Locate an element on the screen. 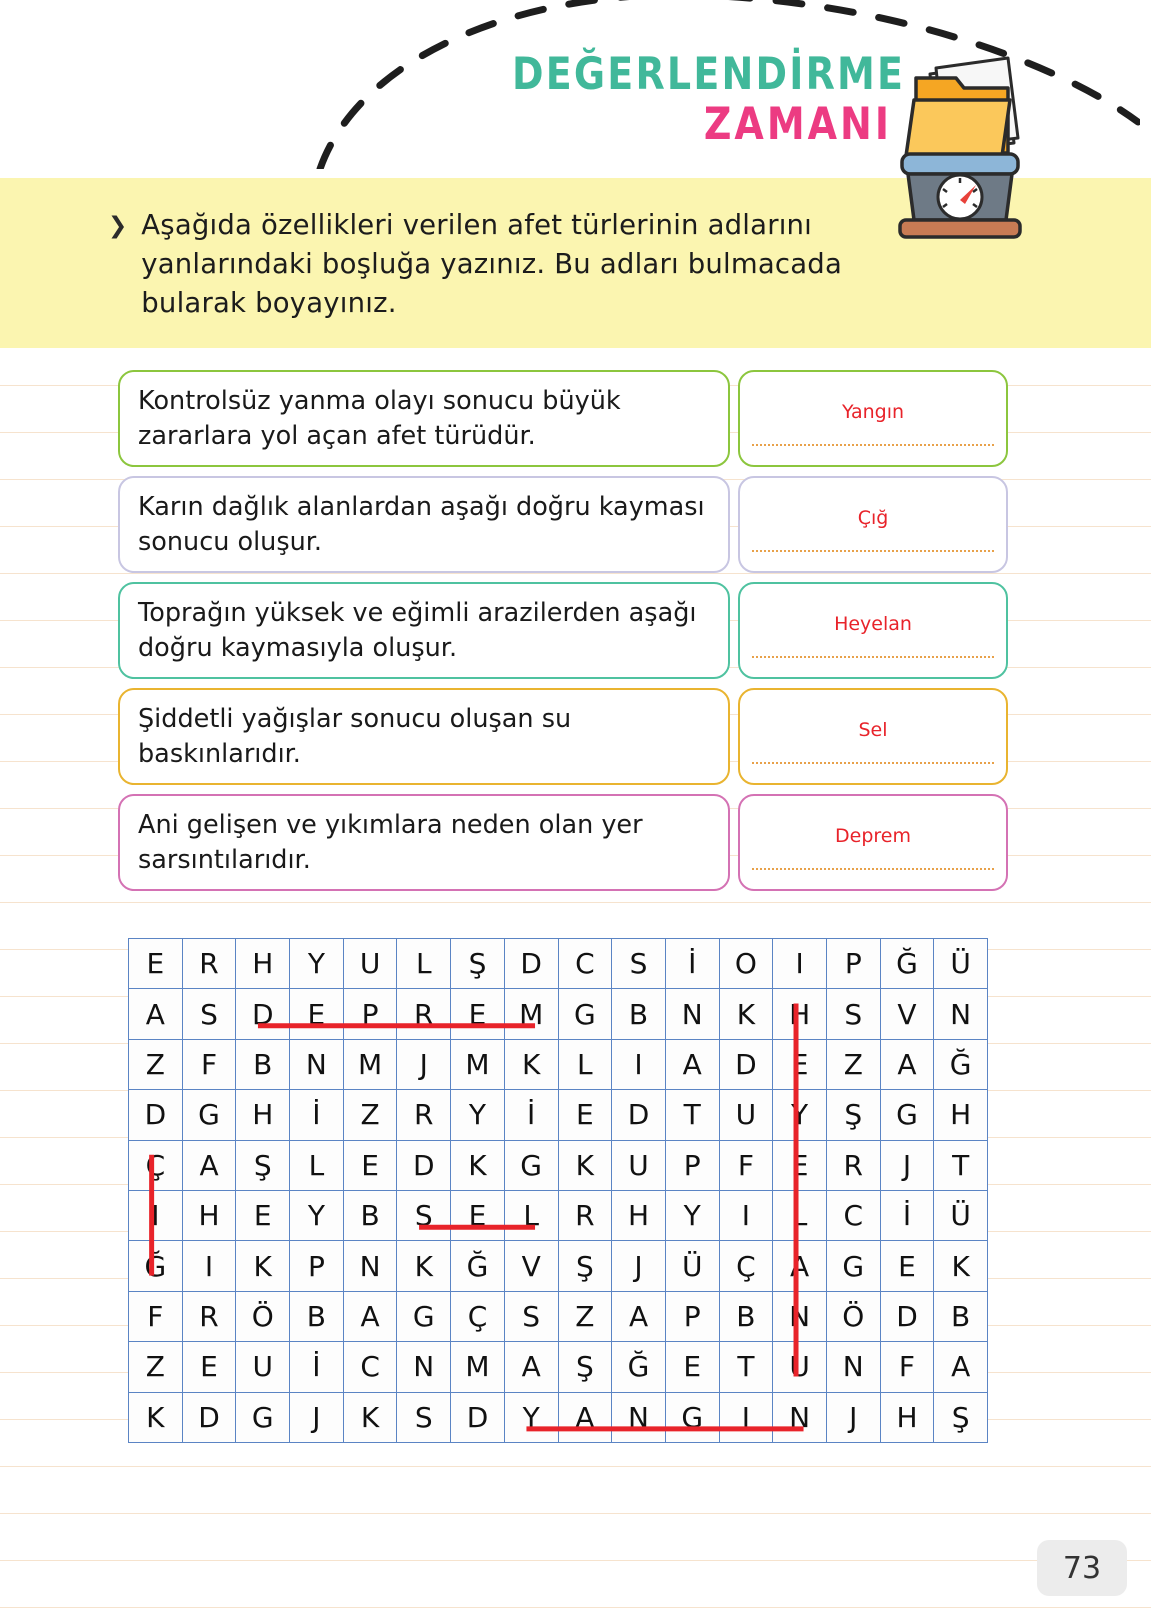  word-search-cell: V is located at coordinates (531, 1266).